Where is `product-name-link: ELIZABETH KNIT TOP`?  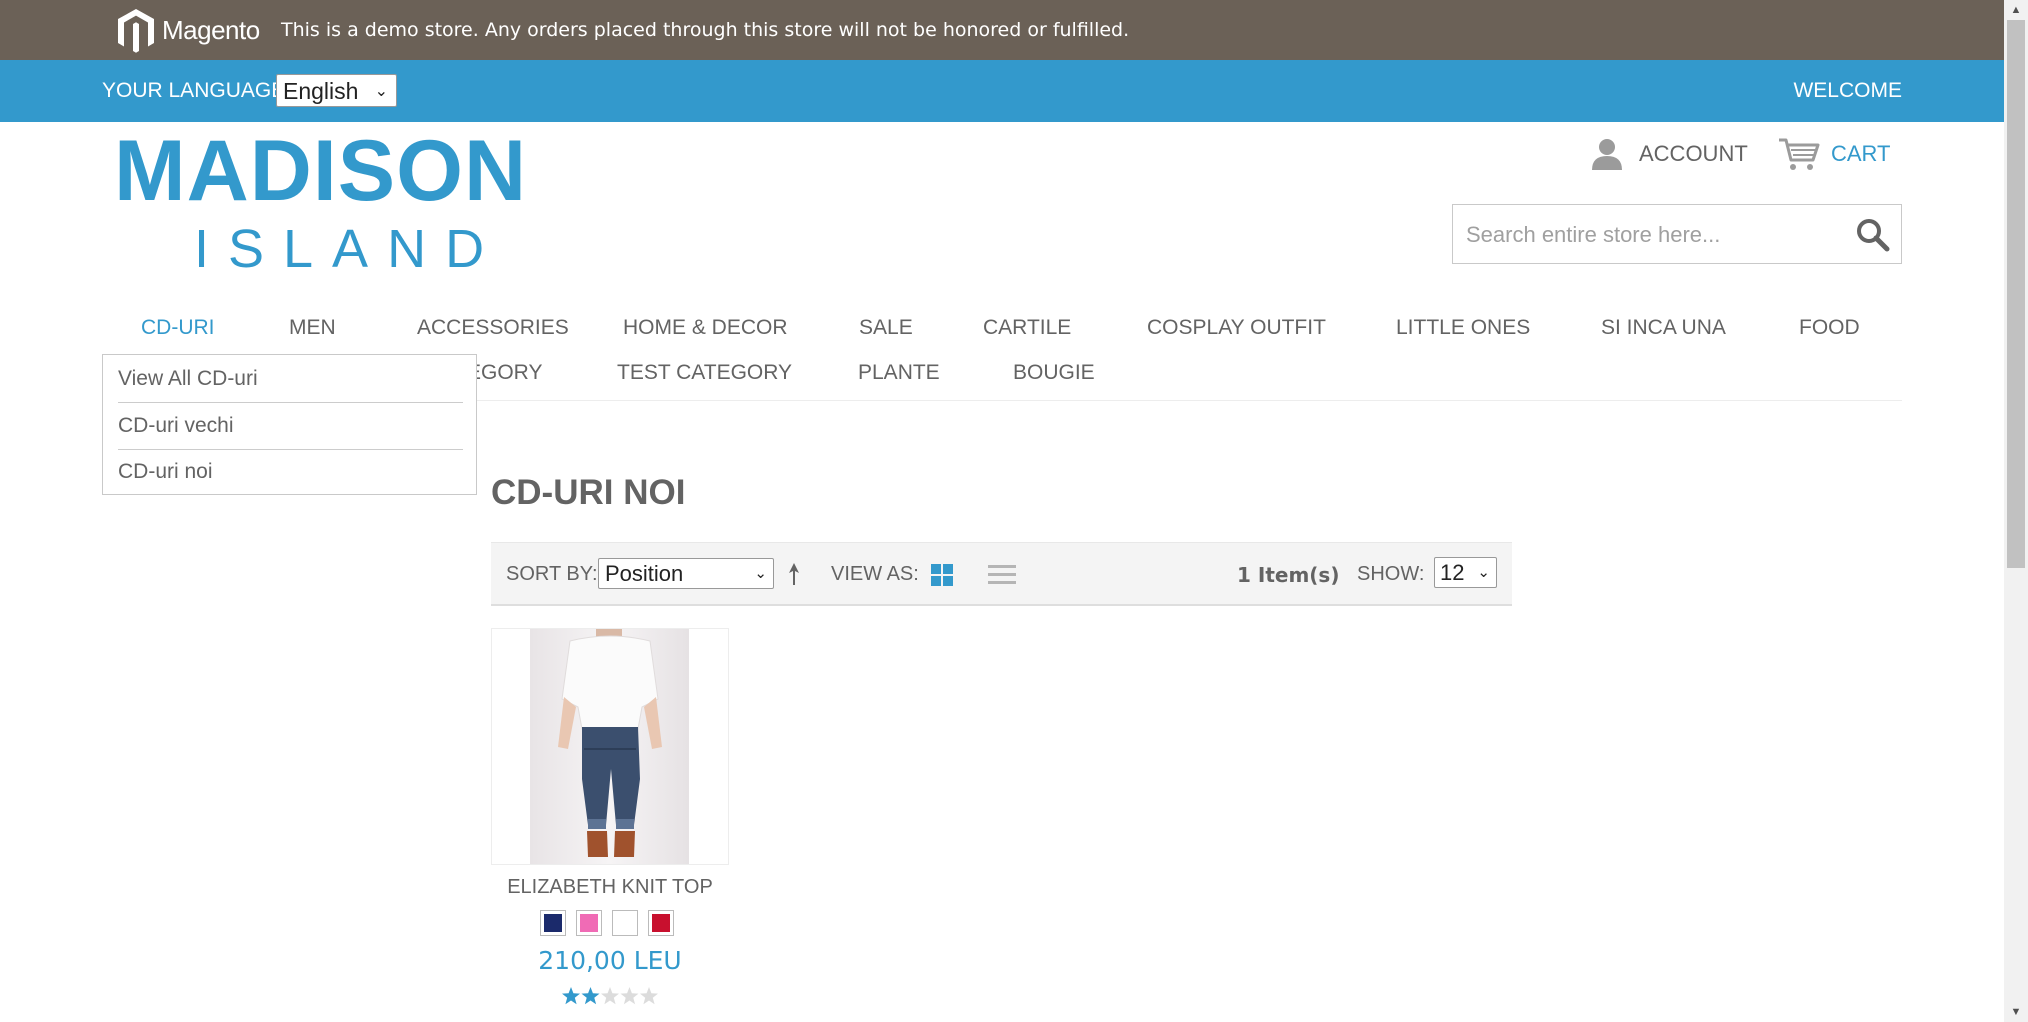
product-name-link: ELIZABETH KNIT TOP is located at coordinates (610, 887).